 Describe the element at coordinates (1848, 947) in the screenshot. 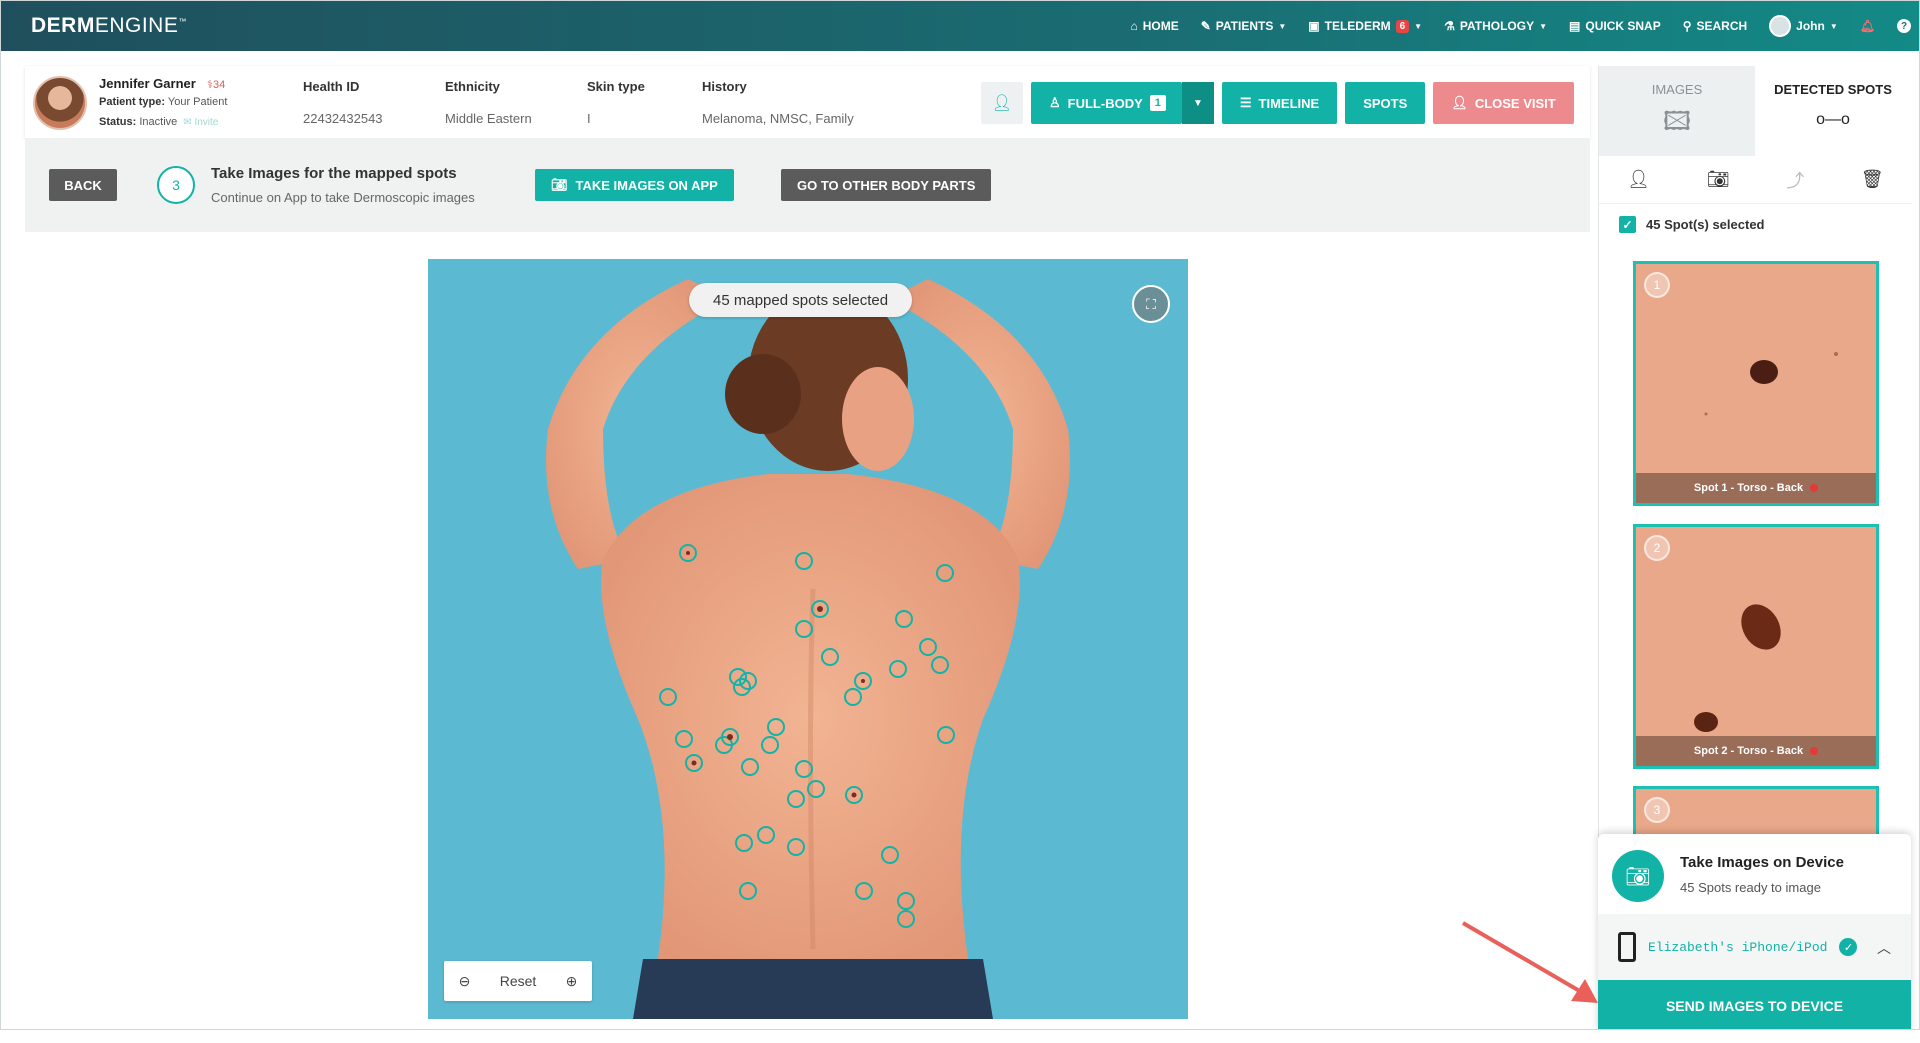

I see `check-icon: ✓` at that location.